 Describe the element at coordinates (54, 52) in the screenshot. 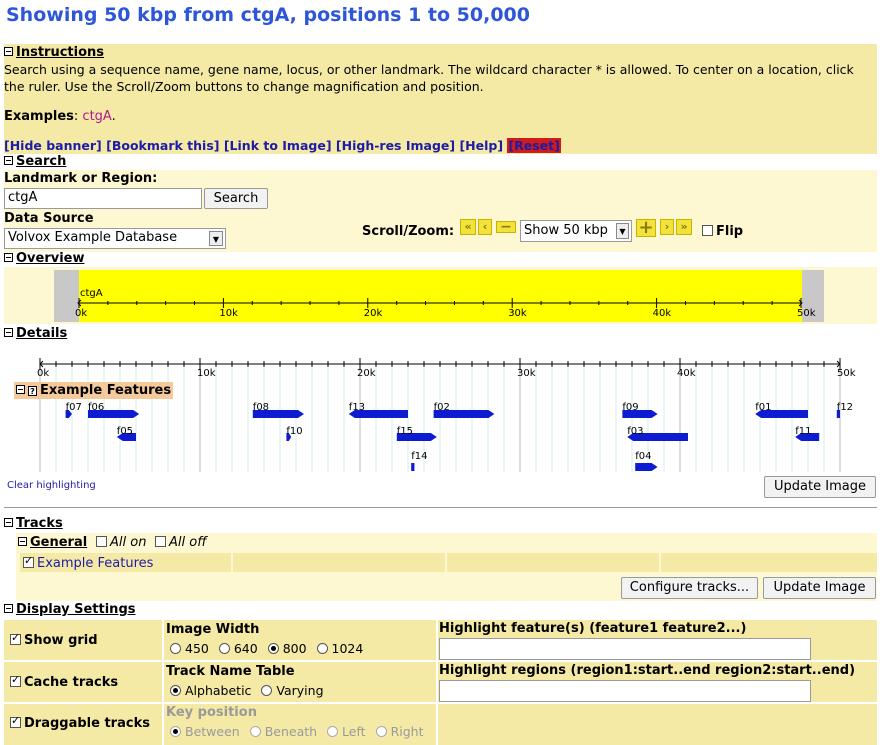

I see `instructions-header: Instructions` at that location.